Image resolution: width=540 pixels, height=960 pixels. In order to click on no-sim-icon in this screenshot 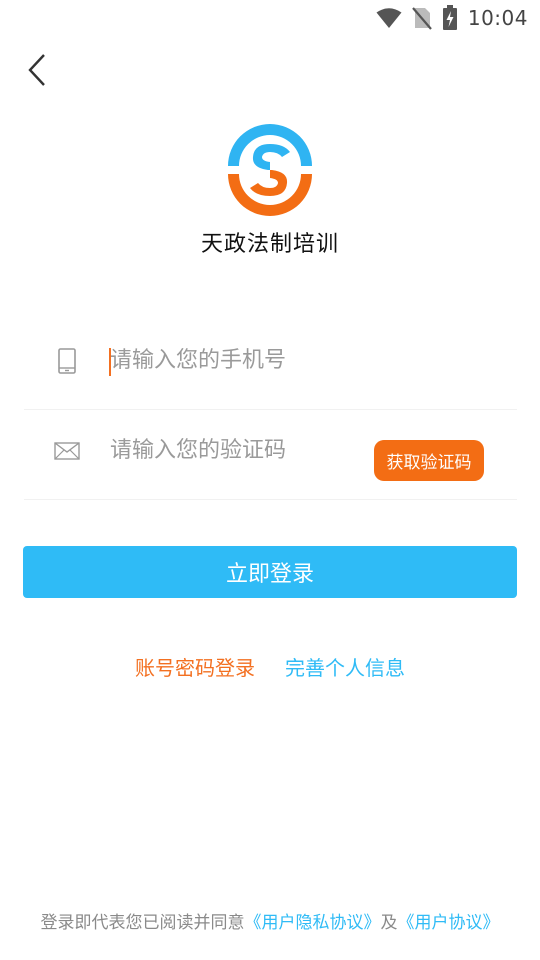, I will do `click(422, 18)`.